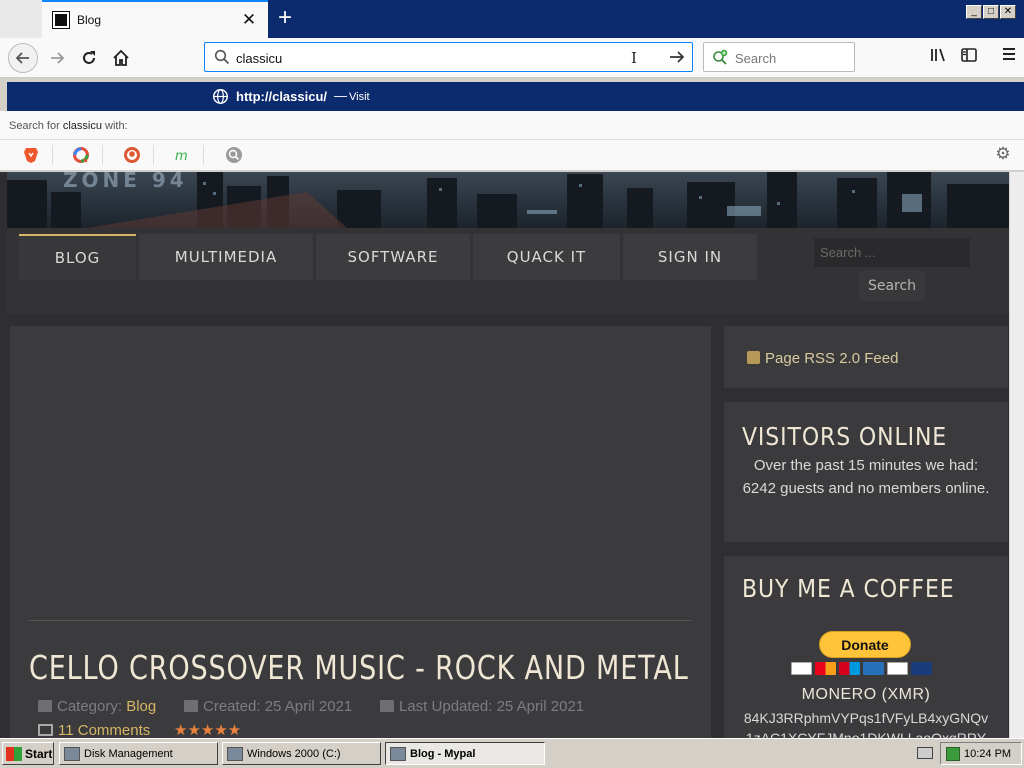 This screenshot has height=768, width=1024. Describe the element at coordinates (515, 96) in the screenshot. I see `url-suggestion-row: http://classicu/ — Visit` at that location.